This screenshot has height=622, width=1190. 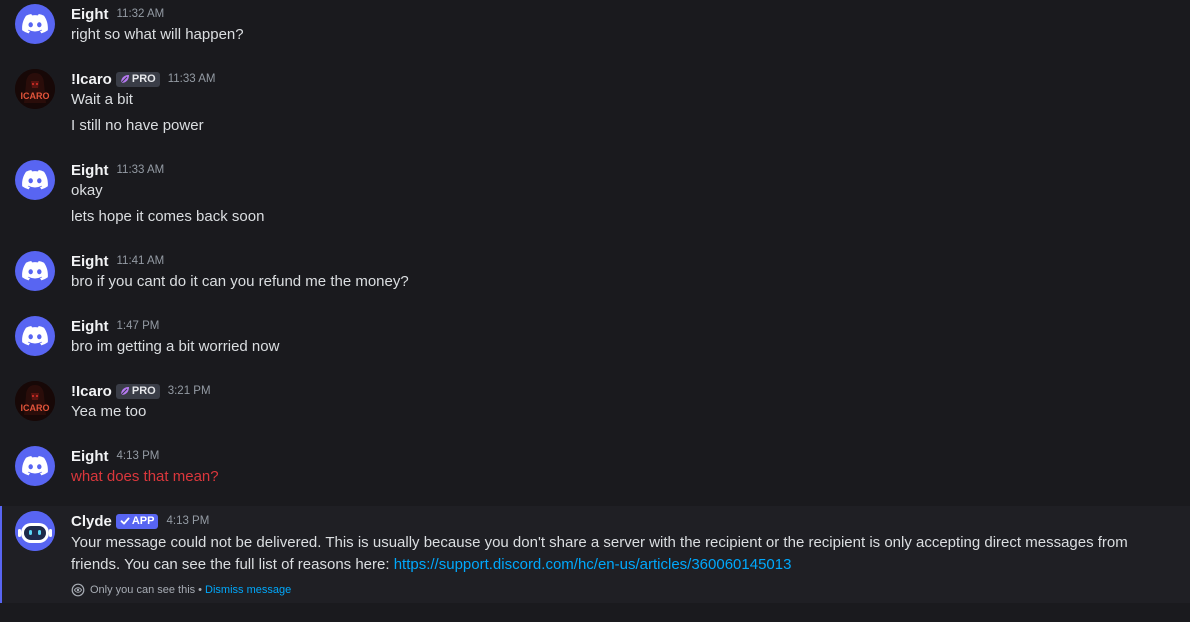 I want to click on timestamp: 11:41 AM, so click(x=141, y=261).